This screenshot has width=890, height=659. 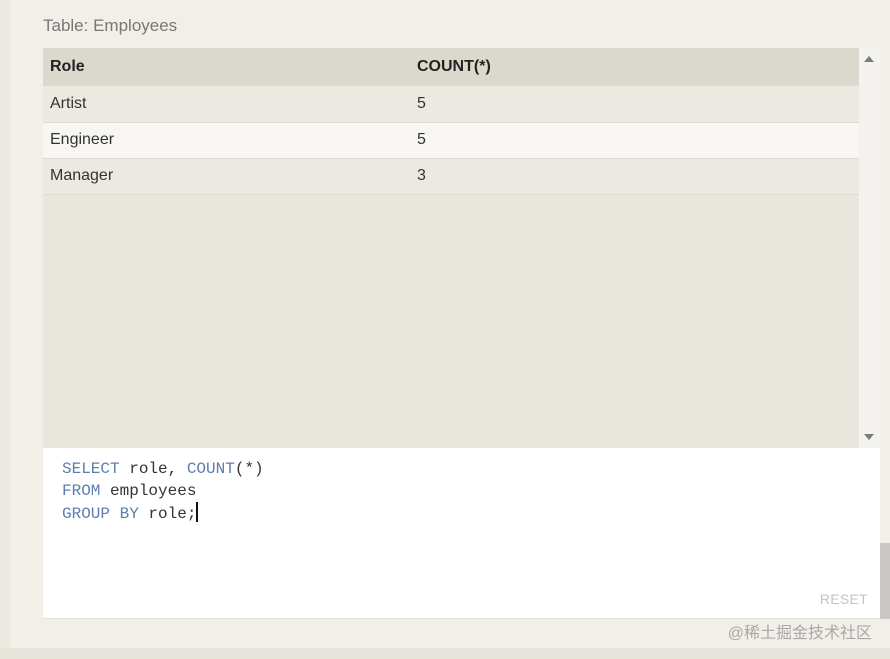 I want to click on cell-count: 3, so click(x=634, y=176).